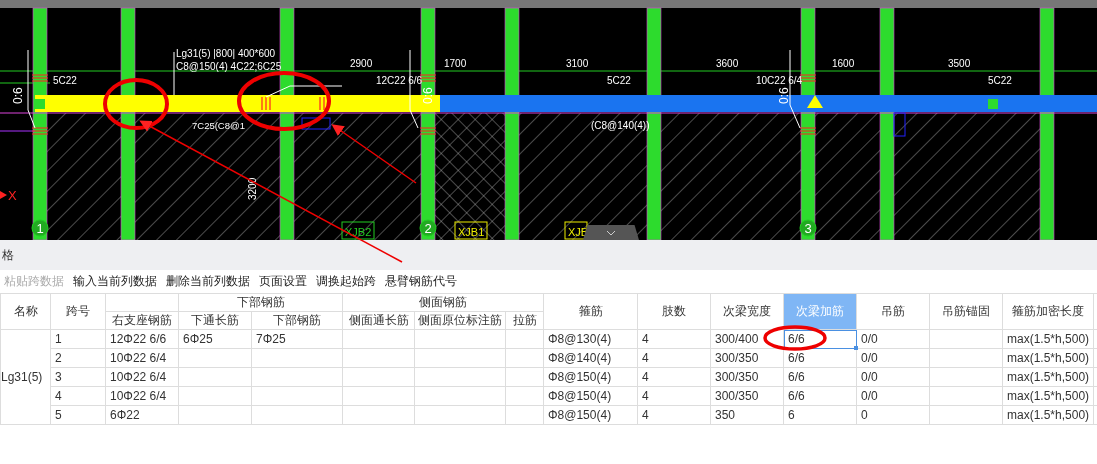  What do you see at coordinates (959, 63) in the screenshot?
I see `dimension-label: 3500` at bounding box center [959, 63].